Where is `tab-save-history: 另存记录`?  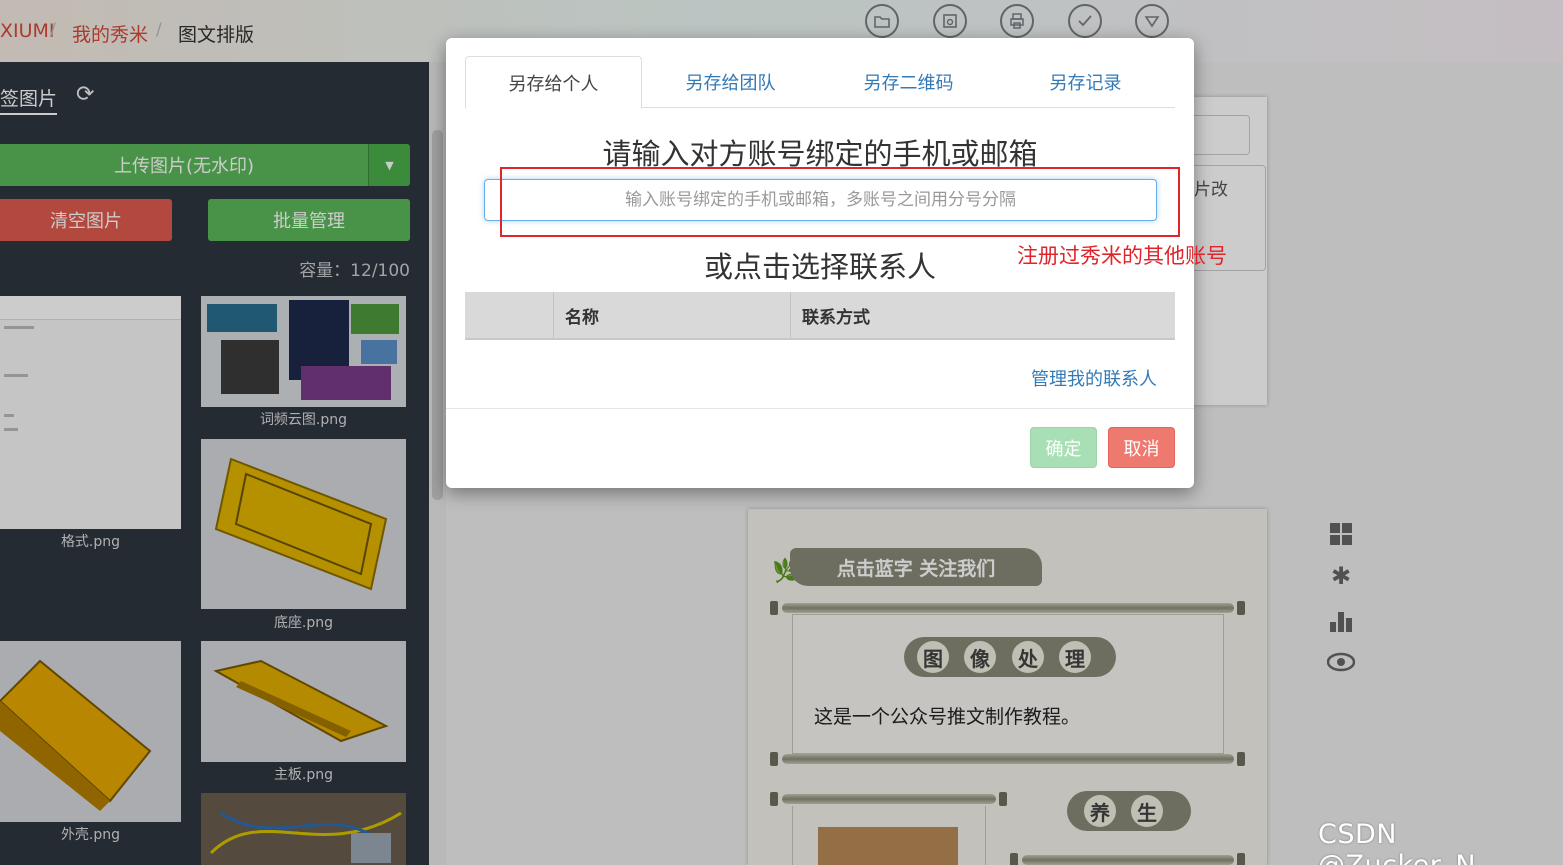
tab-save-history: 另存记录 is located at coordinates (1085, 82).